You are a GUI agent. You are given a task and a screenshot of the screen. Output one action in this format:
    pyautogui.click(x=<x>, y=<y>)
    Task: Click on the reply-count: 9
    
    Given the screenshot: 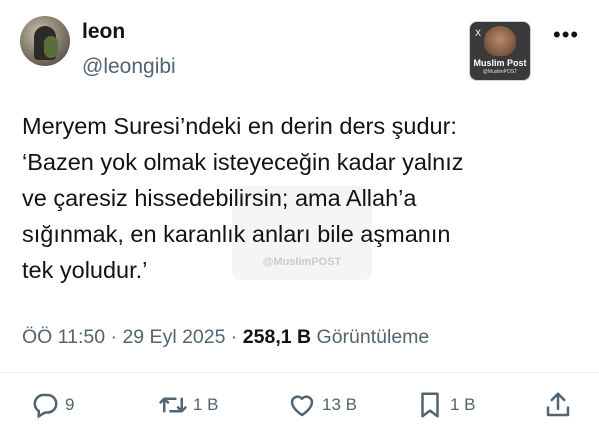 What is the action you would take?
    pyautogui.click(x=70, y=404)
    